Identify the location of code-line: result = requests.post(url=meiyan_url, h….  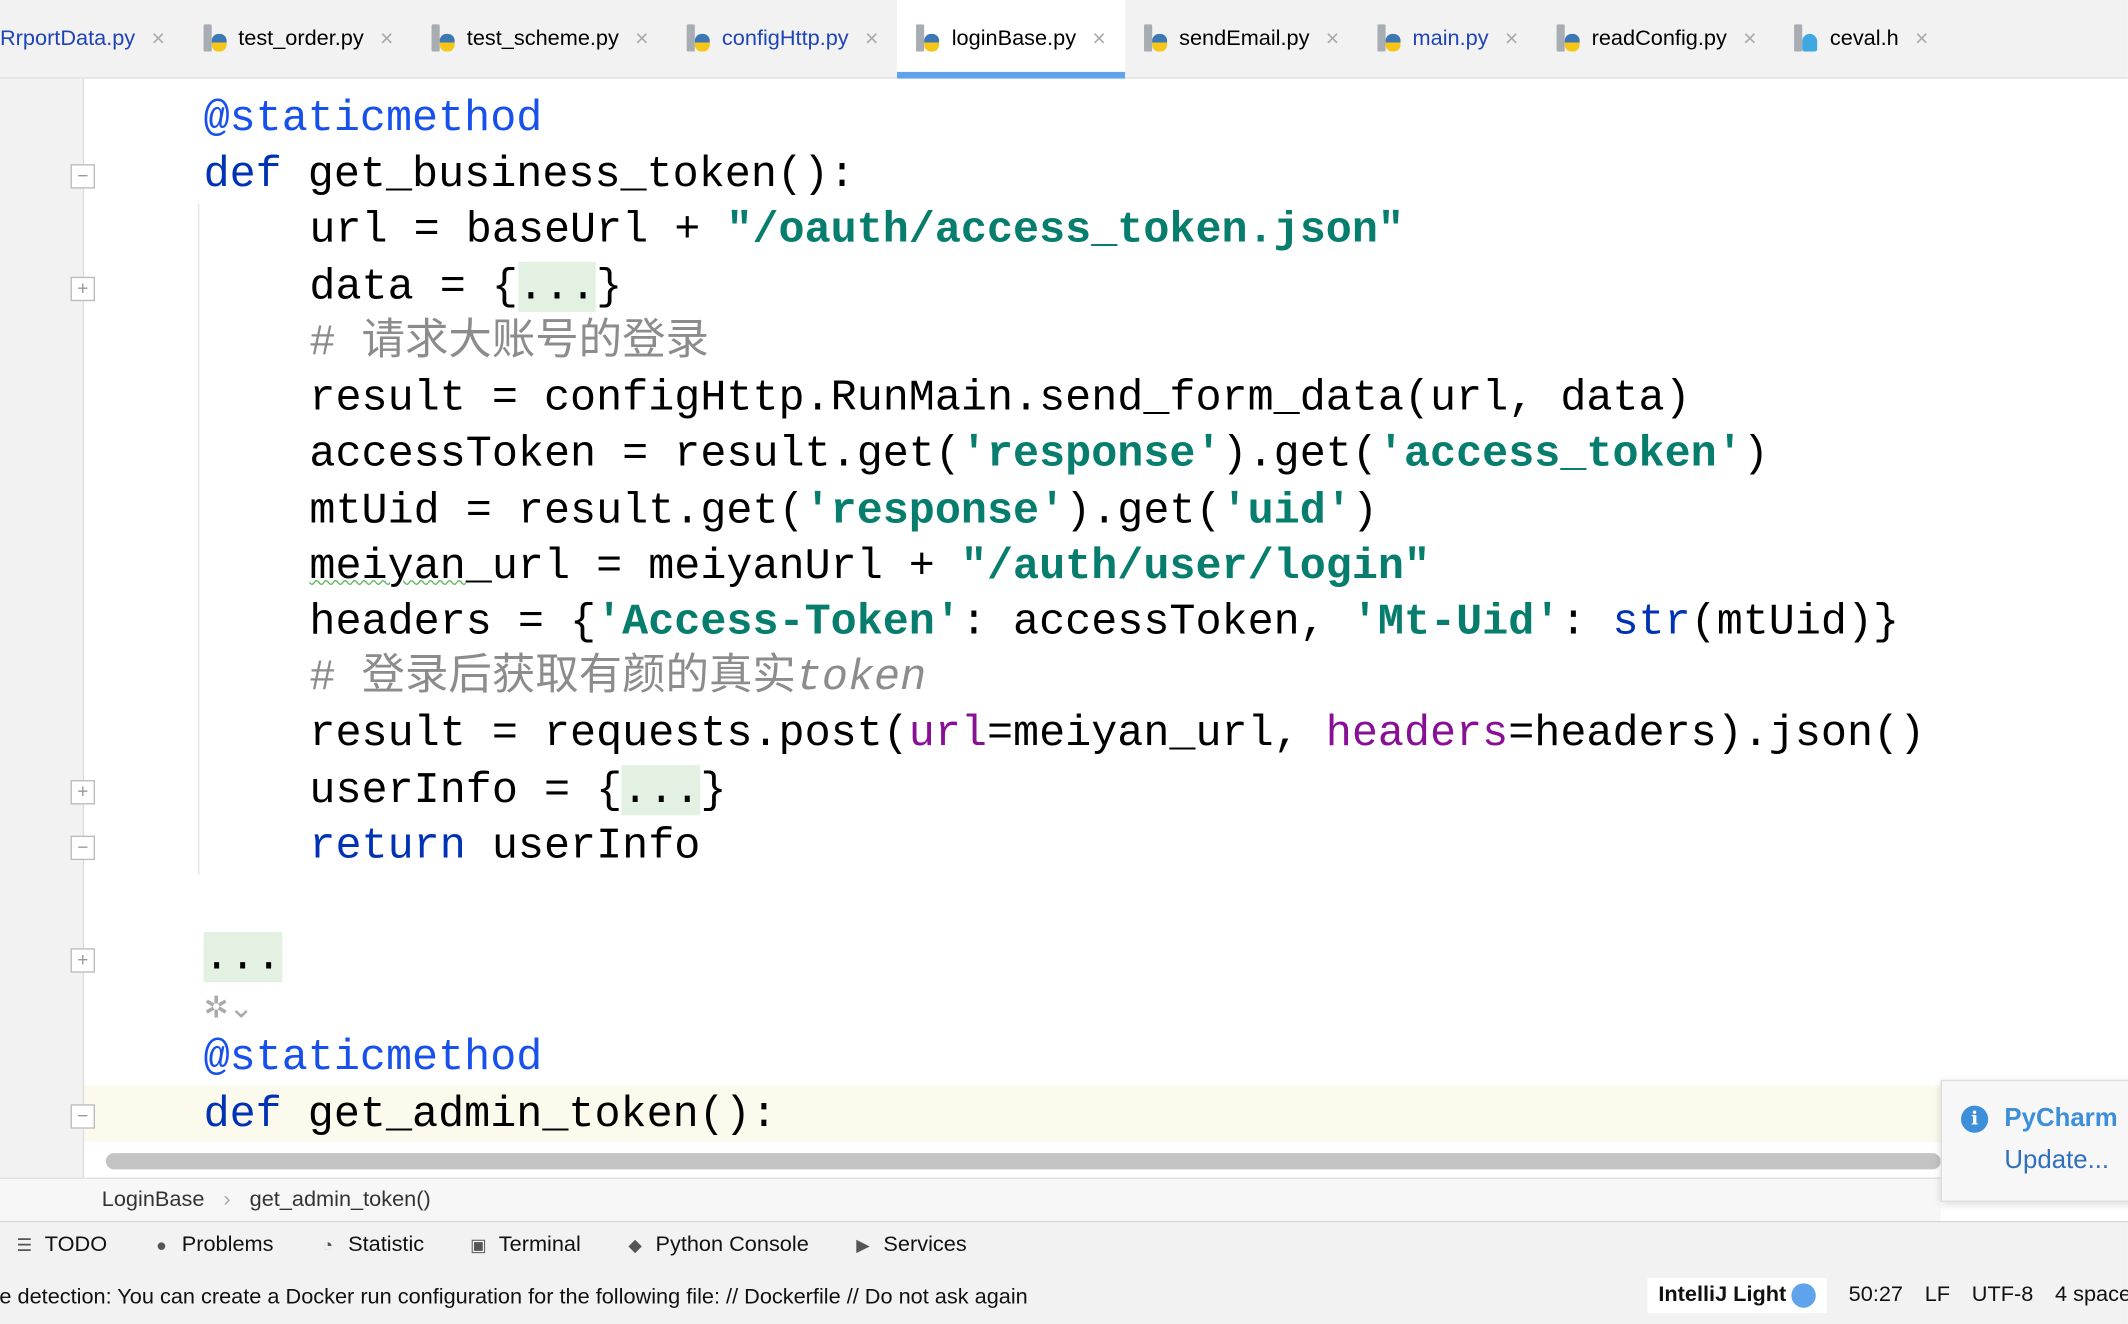
(1117, 733).